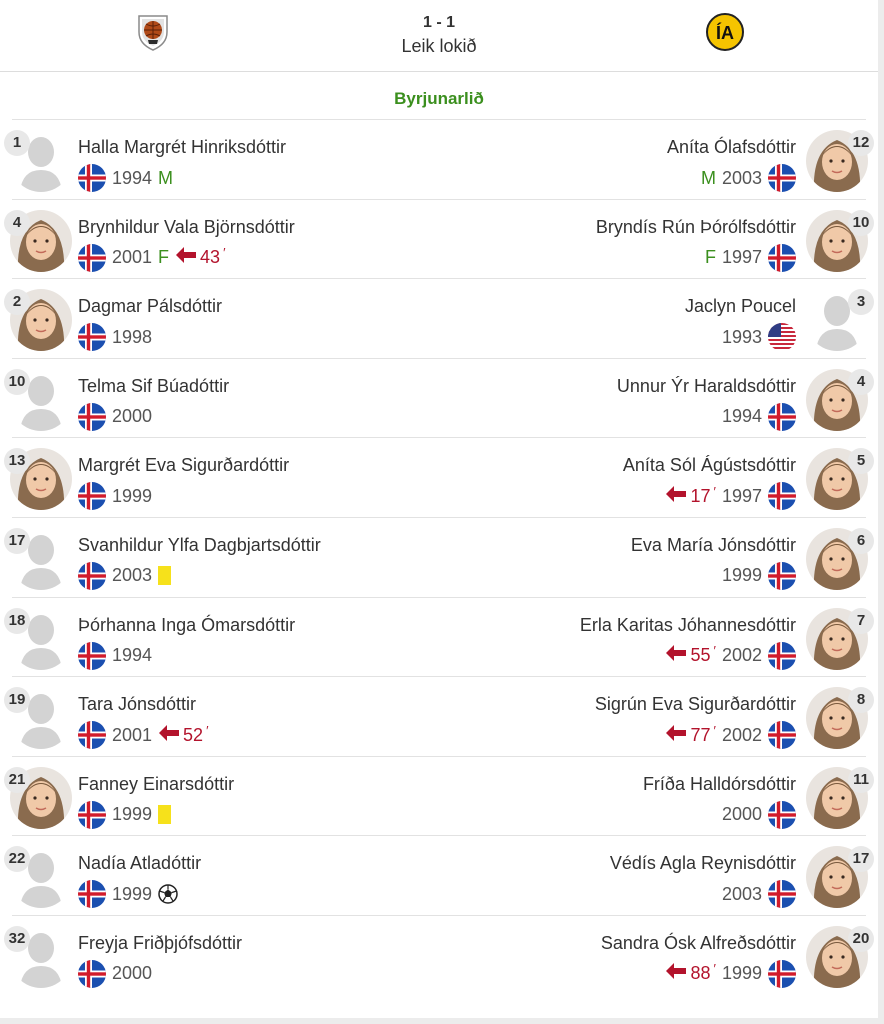  What do you see at coordinates (183, 465) in the screenshot?
I see `player-name: Margrét Eva Sigurðardóttir` at bounding box center [183, 465].